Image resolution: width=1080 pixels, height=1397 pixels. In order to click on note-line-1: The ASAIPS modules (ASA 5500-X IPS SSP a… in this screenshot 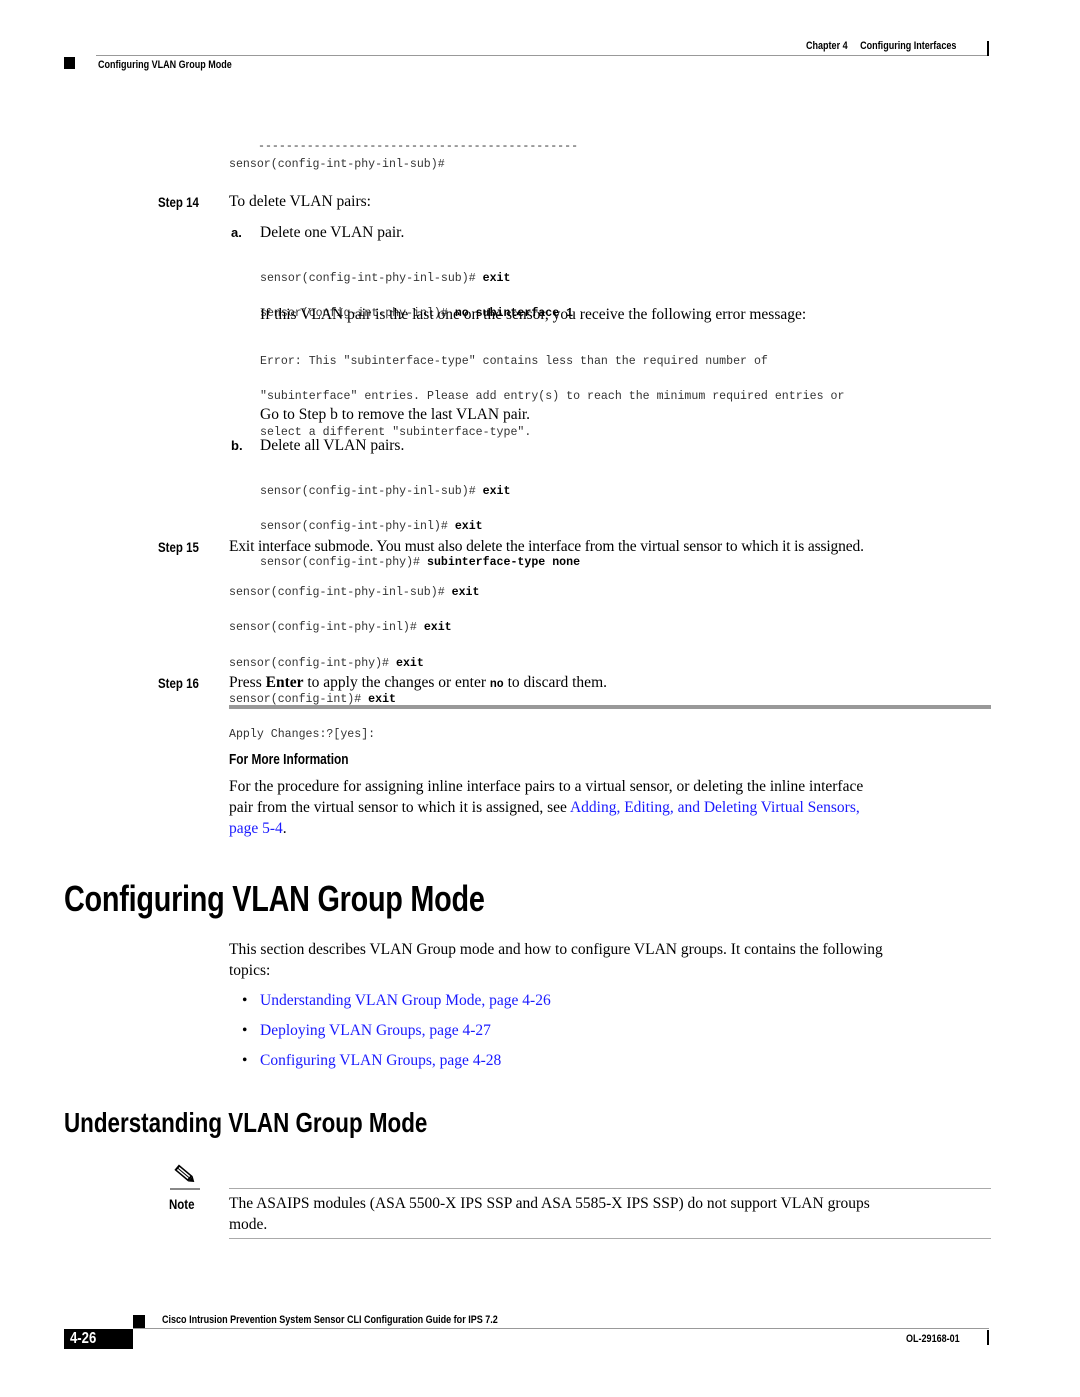, I will do `click(549, 1203)`.